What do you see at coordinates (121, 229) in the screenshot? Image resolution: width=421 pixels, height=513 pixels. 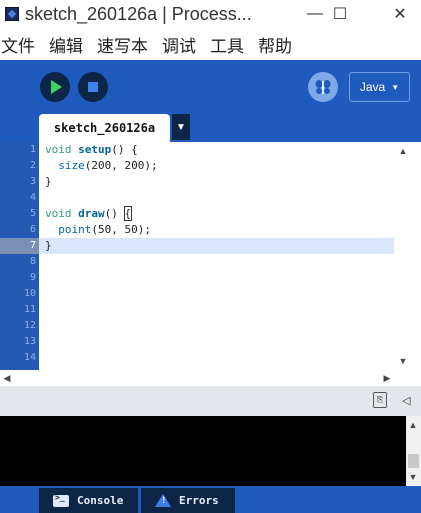 I see `code-token: (50, 50);` at bounding box center [121, 229].